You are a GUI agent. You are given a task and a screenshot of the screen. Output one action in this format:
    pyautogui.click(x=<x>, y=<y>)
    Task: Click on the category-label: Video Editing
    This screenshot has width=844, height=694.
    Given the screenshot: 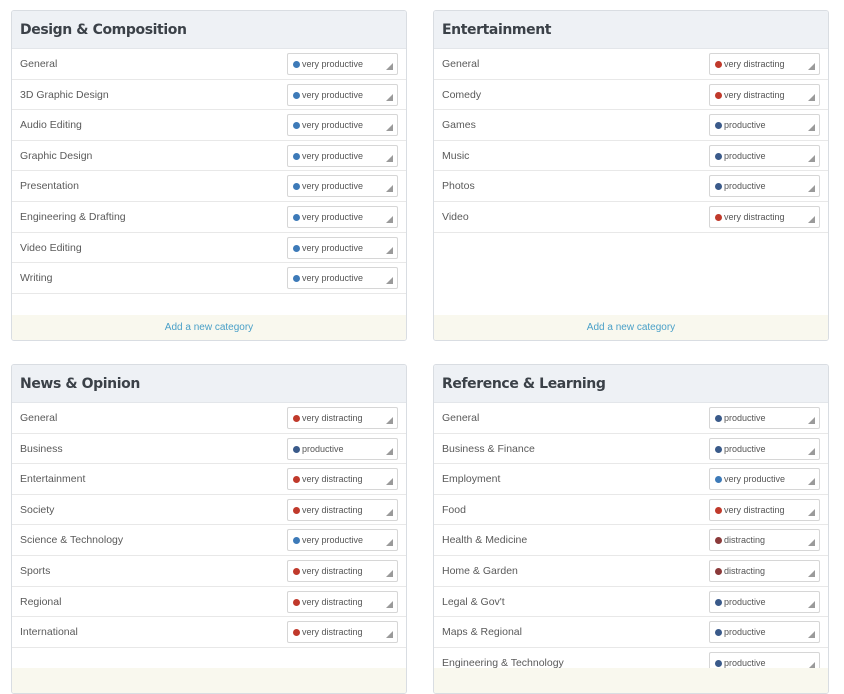 What is the action you would take?
    pyautogui.click(x=51, y=247)
    